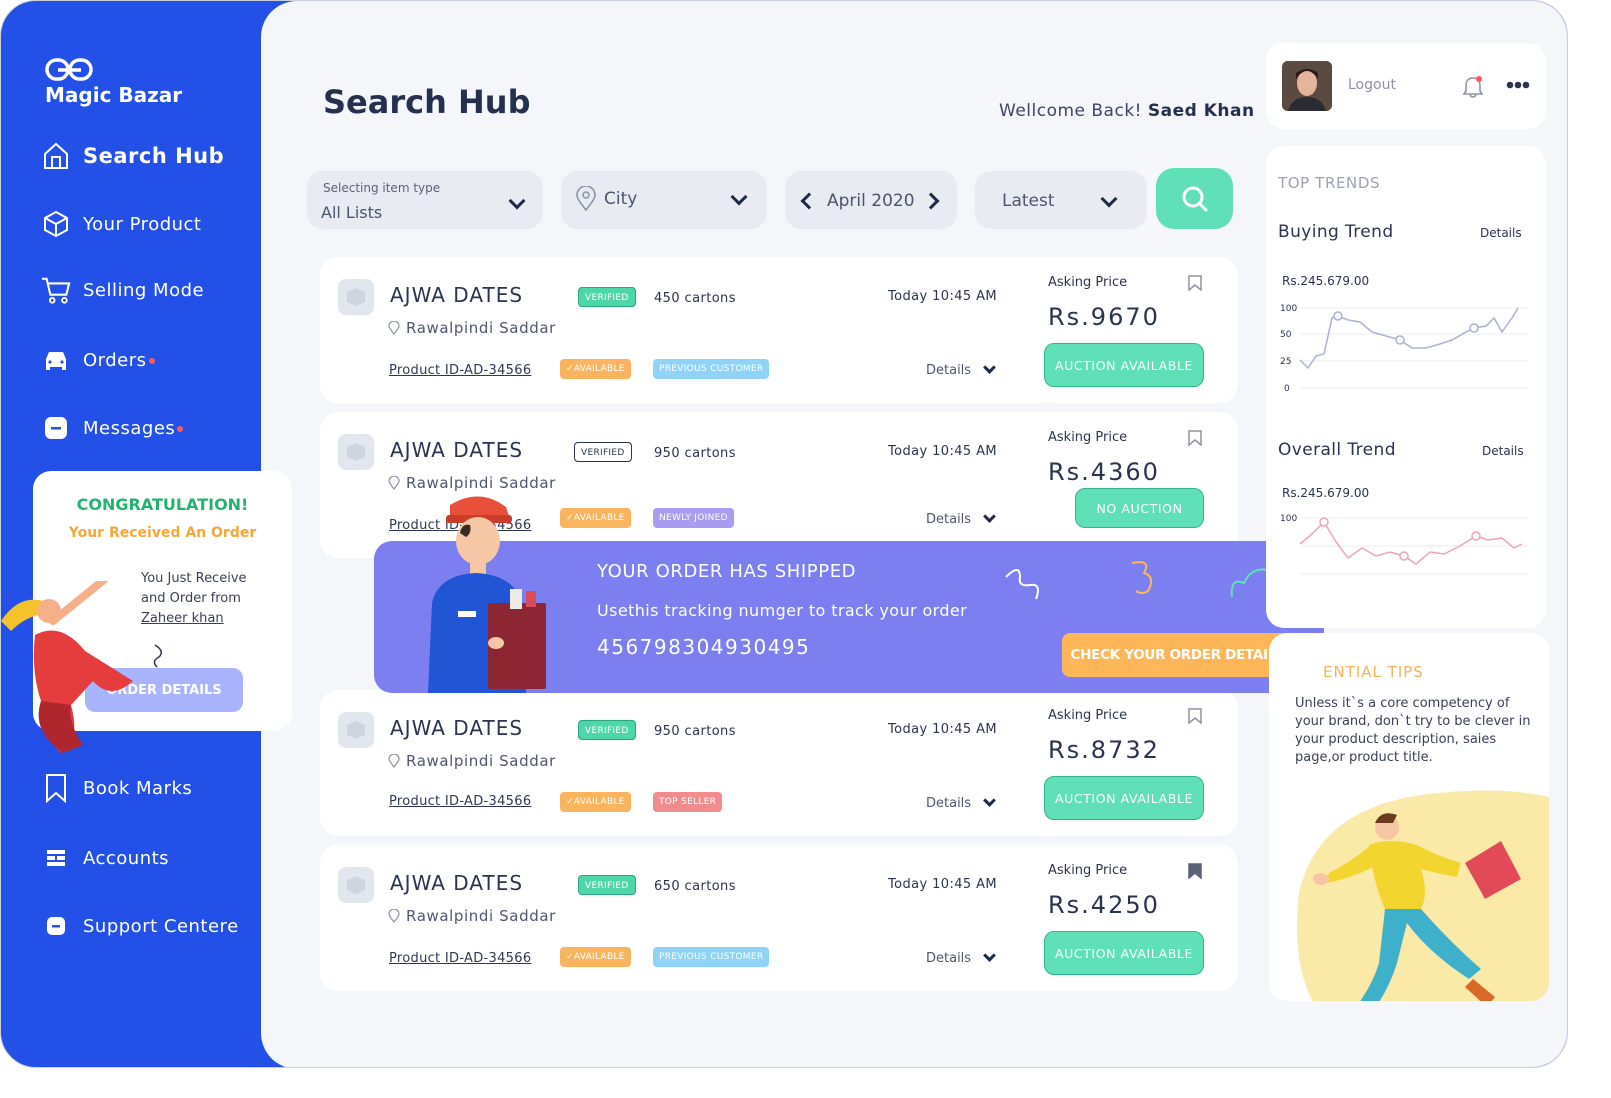 Image resolution: width=1611 pixels, height=1098 pixels. I want to click on overall-trend-details-link: Details, so click(1503, 451).